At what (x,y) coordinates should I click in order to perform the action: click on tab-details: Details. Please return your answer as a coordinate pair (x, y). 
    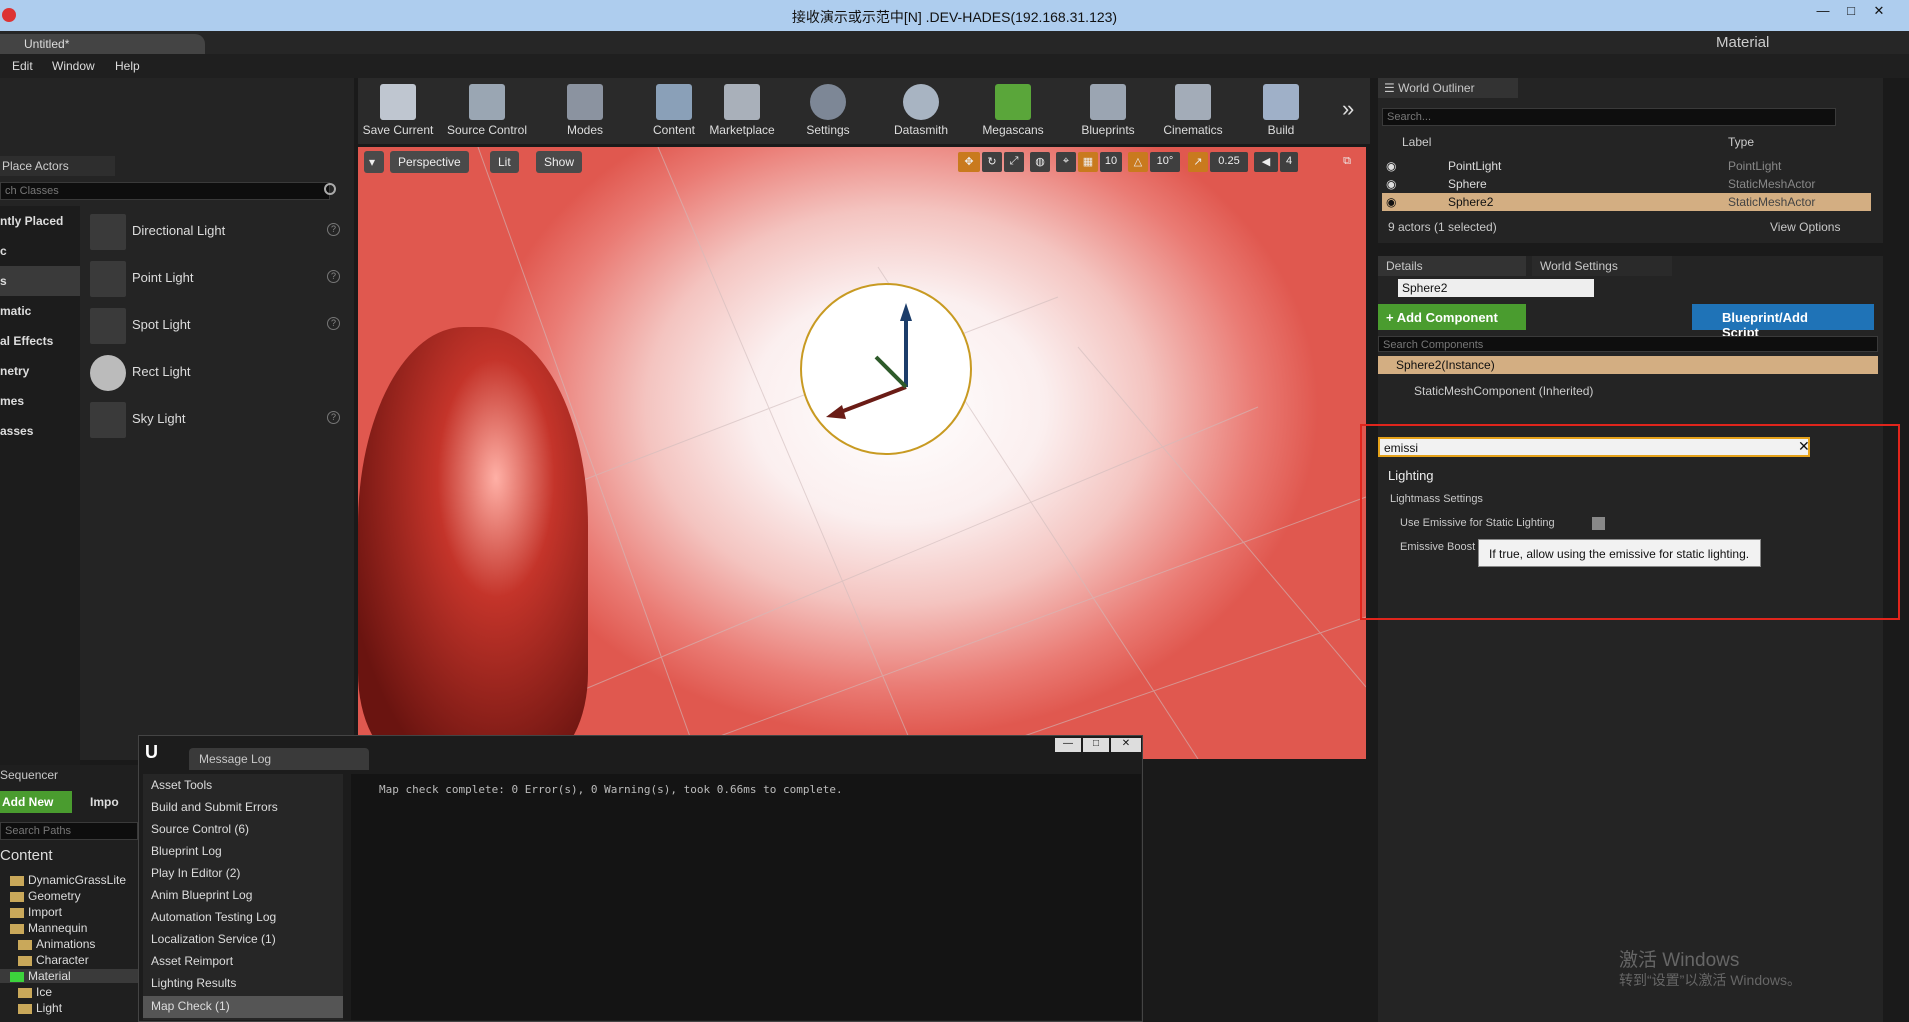
    Looking at the image, I should click on (1452, 266).